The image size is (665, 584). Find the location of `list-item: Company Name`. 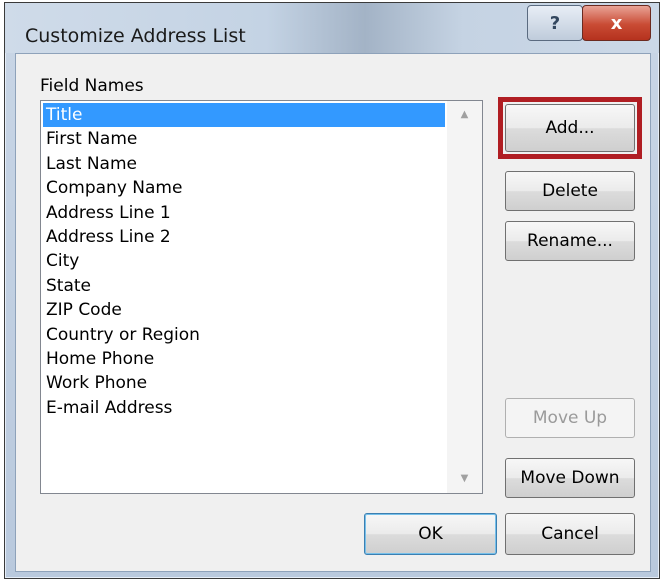

list-item: Company Name is located at coordinates (244, 188).